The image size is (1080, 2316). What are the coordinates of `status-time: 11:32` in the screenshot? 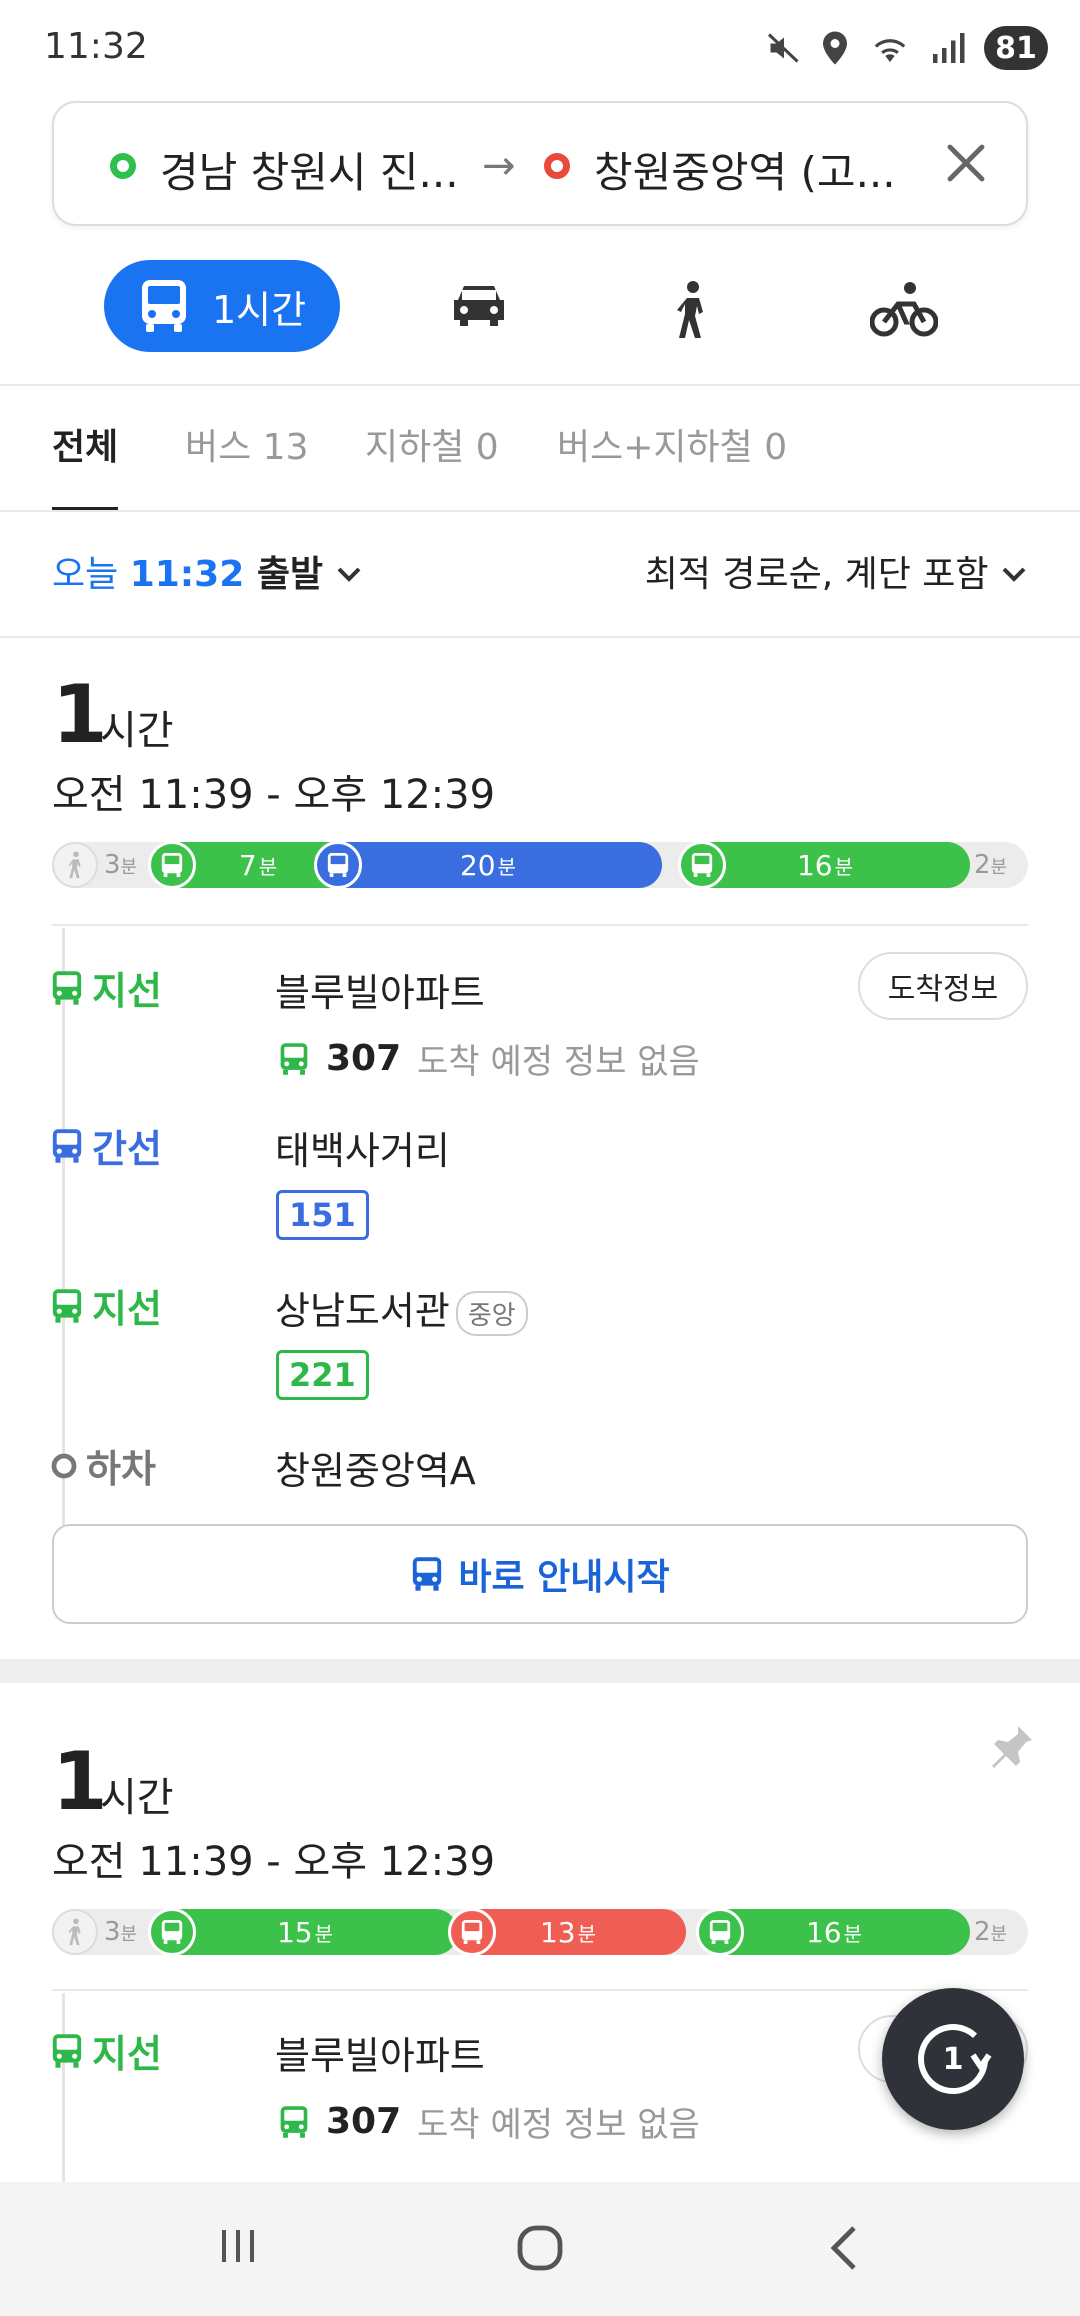 It's located at (96, 46).